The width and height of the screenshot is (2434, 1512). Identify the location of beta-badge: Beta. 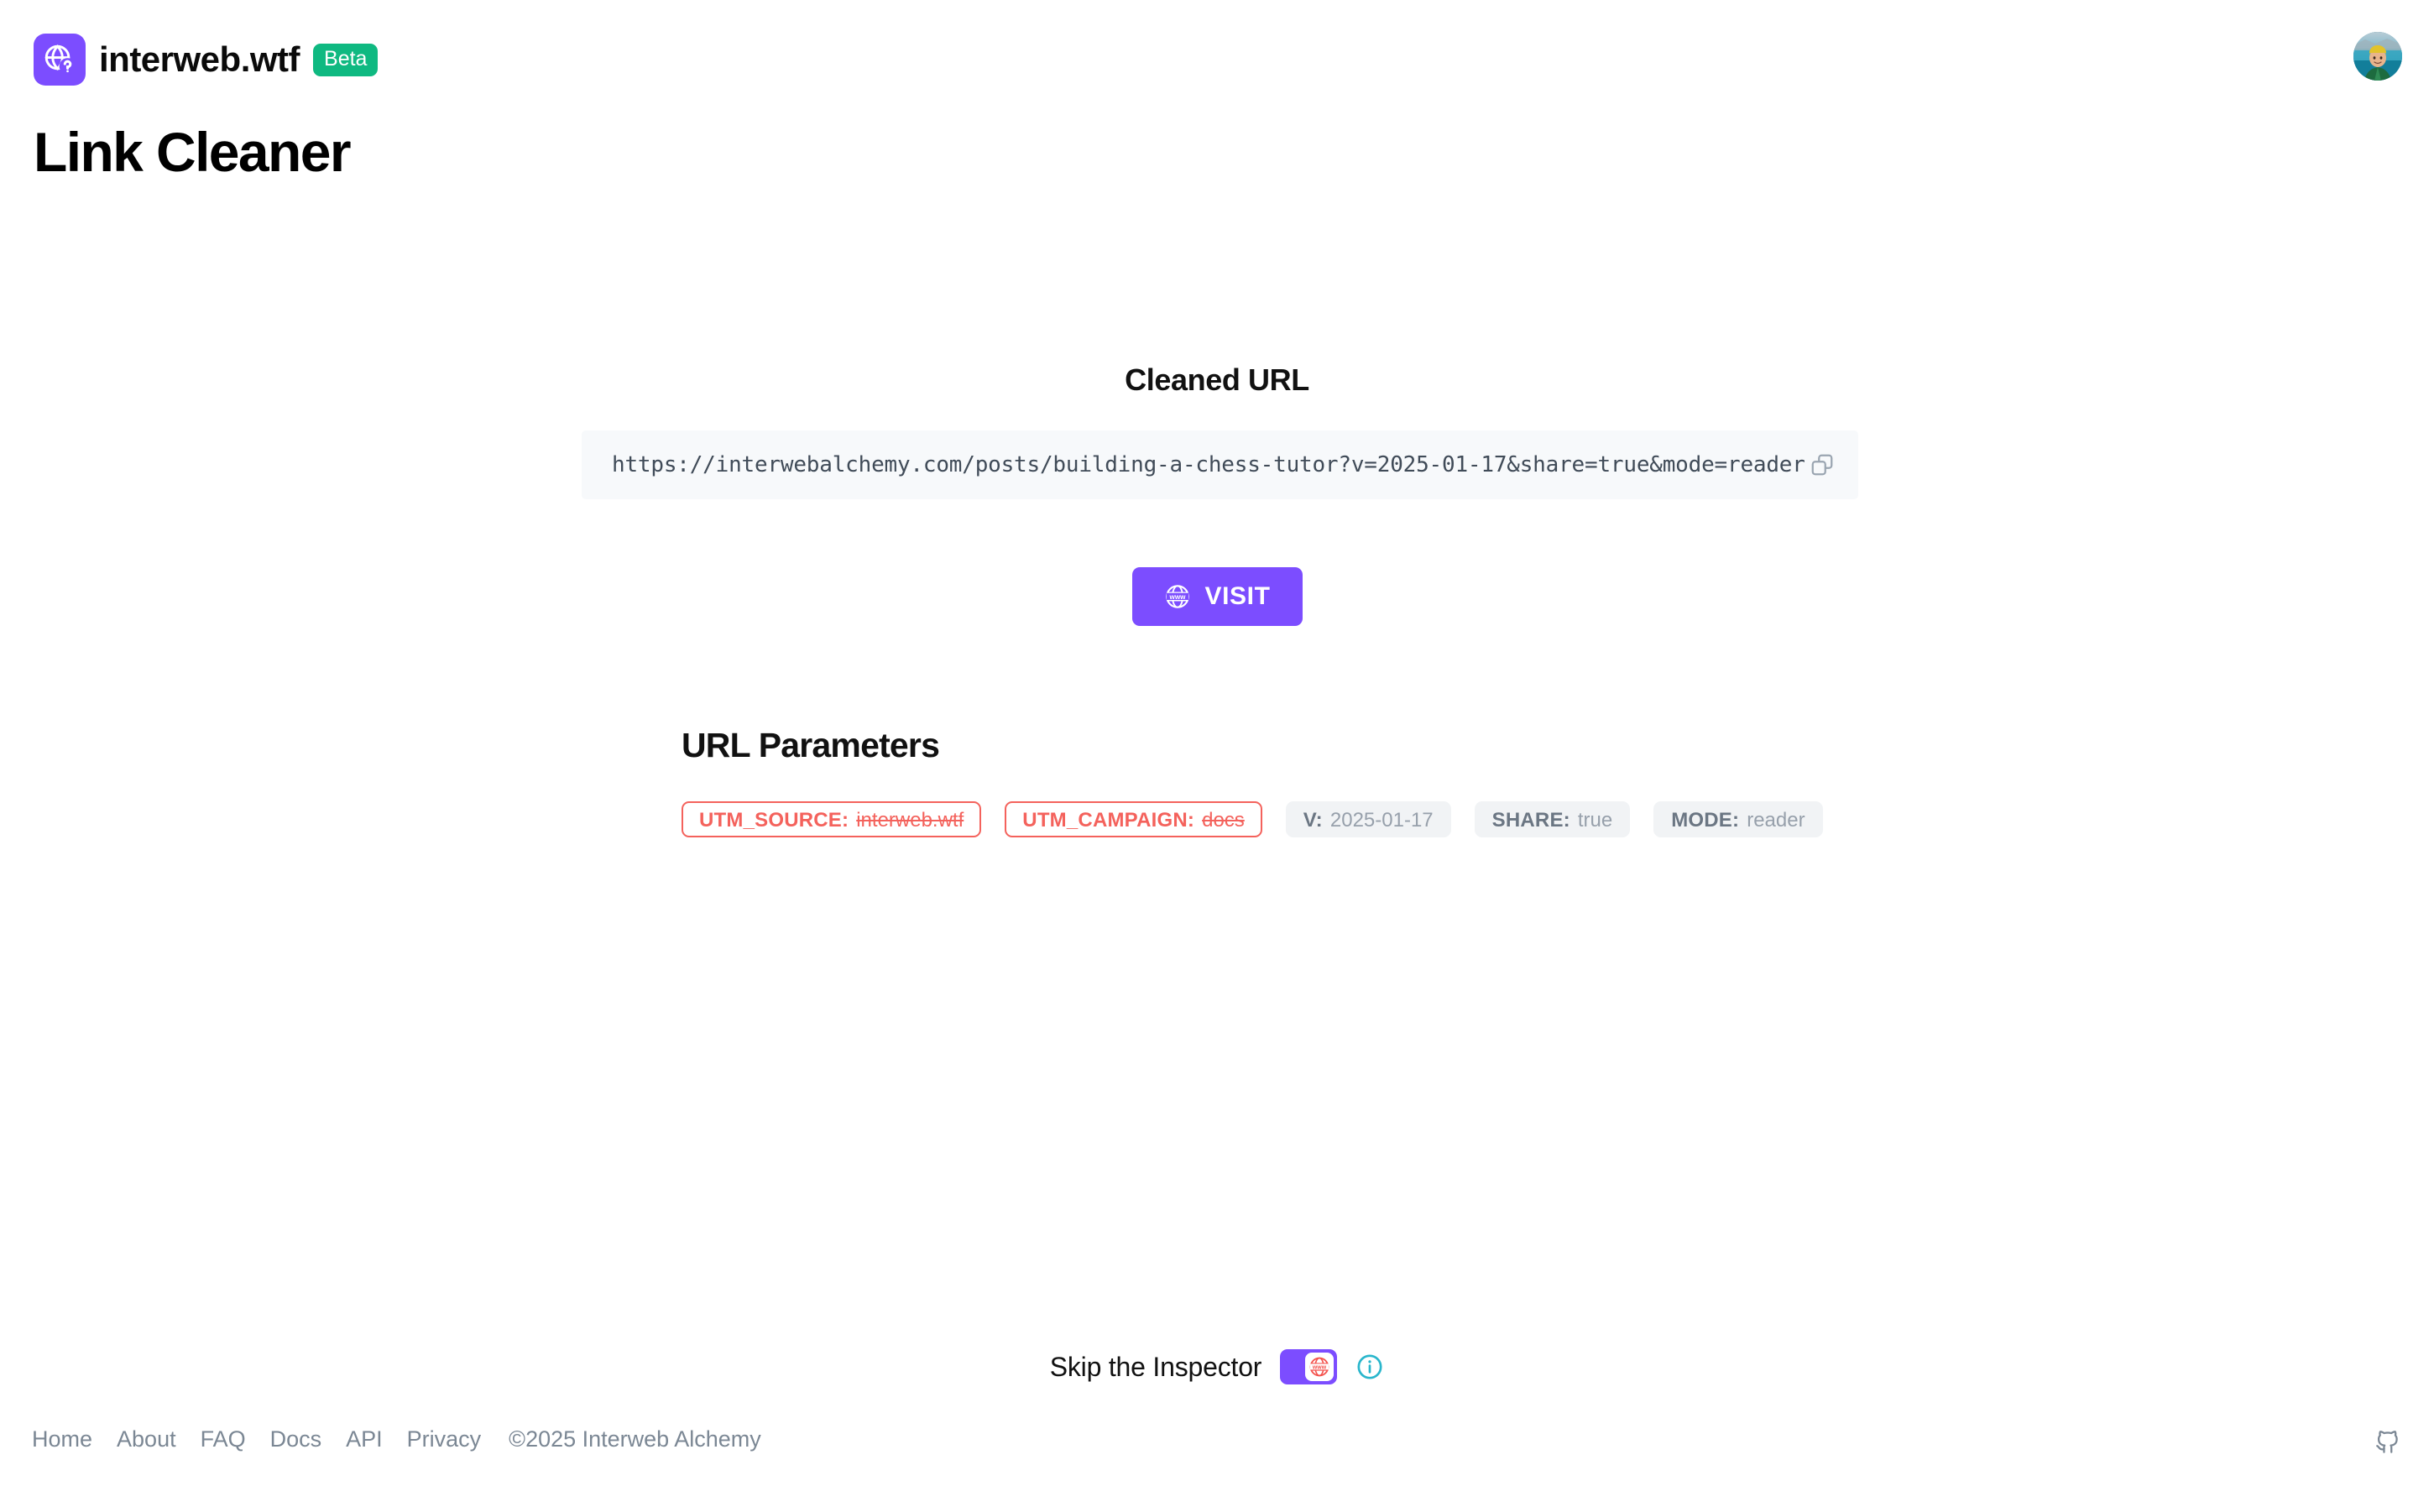
(346, 59).